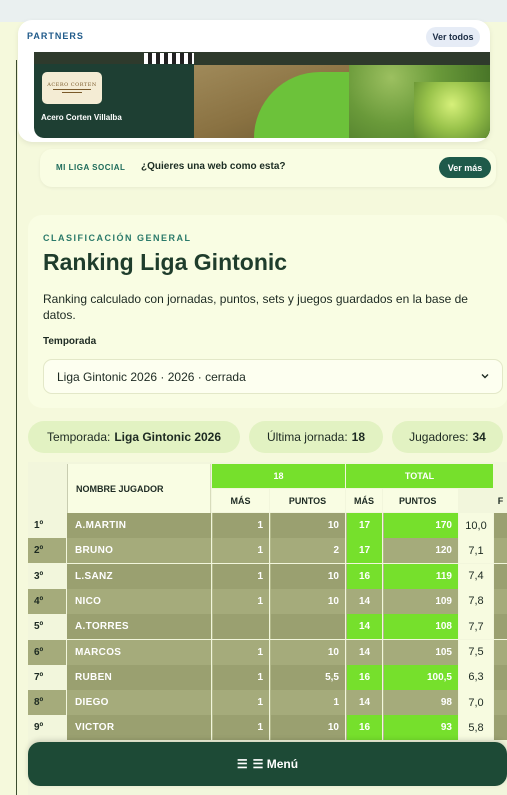 The width and height of the screenshot is (507, 795). Describe the element at coordinates (81, 117) in the screenshot. I see `brand-name: Acero Corten Villalba` at that location.